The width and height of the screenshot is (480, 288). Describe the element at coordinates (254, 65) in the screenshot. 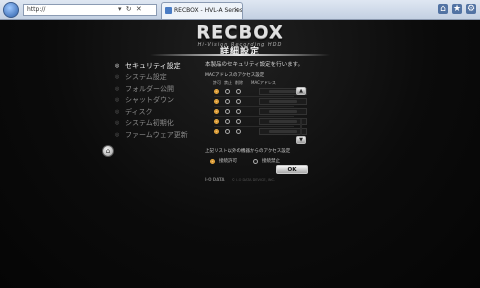

I see `description-text: 本製品のセキュリティ設定を行います。` at that location.